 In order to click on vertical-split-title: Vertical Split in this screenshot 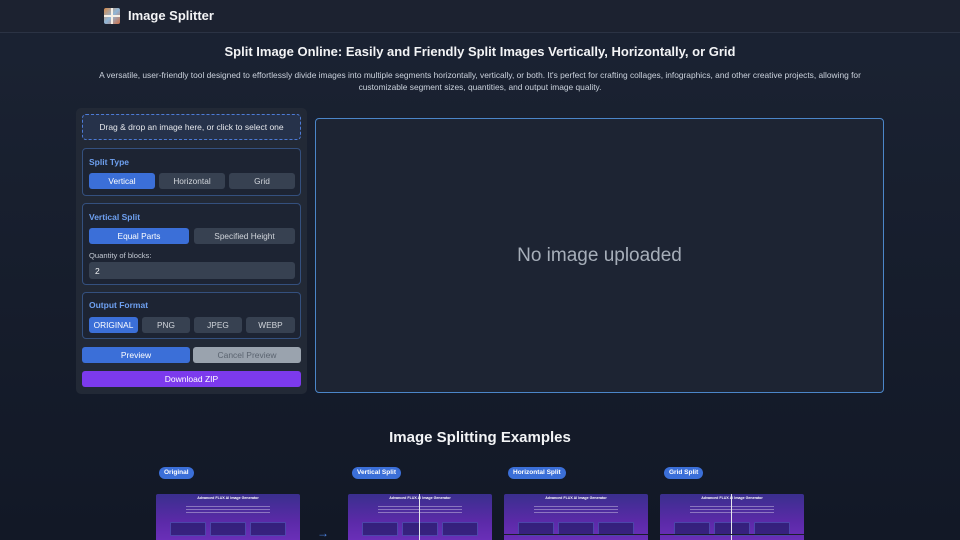, I will do `click(115, 217)`.